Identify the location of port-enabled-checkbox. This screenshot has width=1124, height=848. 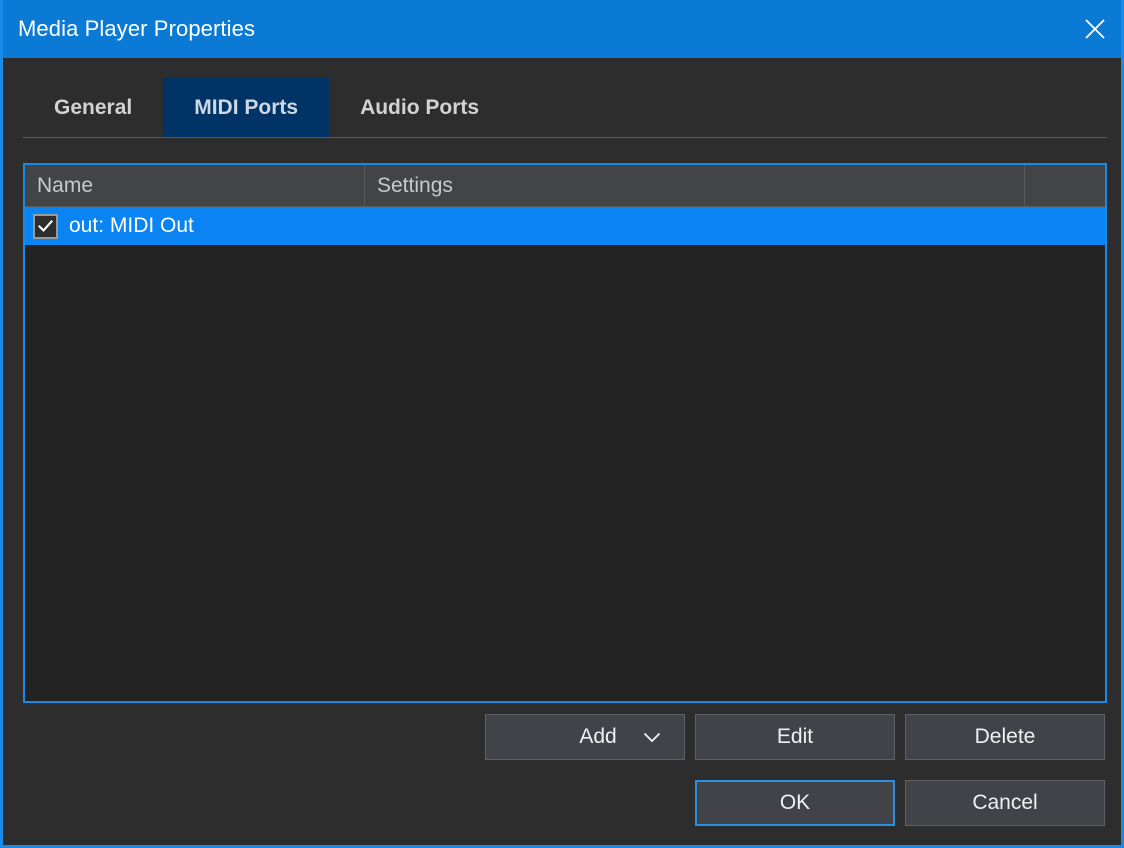
(45, 226).